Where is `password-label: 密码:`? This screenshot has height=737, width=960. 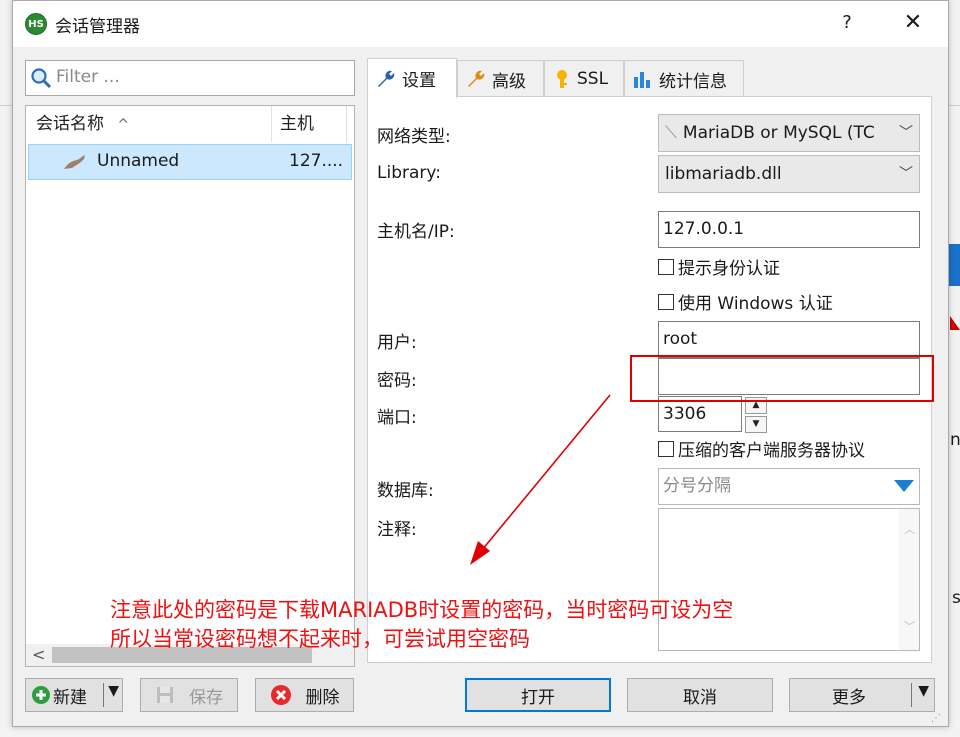
password-label: 密码: is located at coordinates (397, 381).